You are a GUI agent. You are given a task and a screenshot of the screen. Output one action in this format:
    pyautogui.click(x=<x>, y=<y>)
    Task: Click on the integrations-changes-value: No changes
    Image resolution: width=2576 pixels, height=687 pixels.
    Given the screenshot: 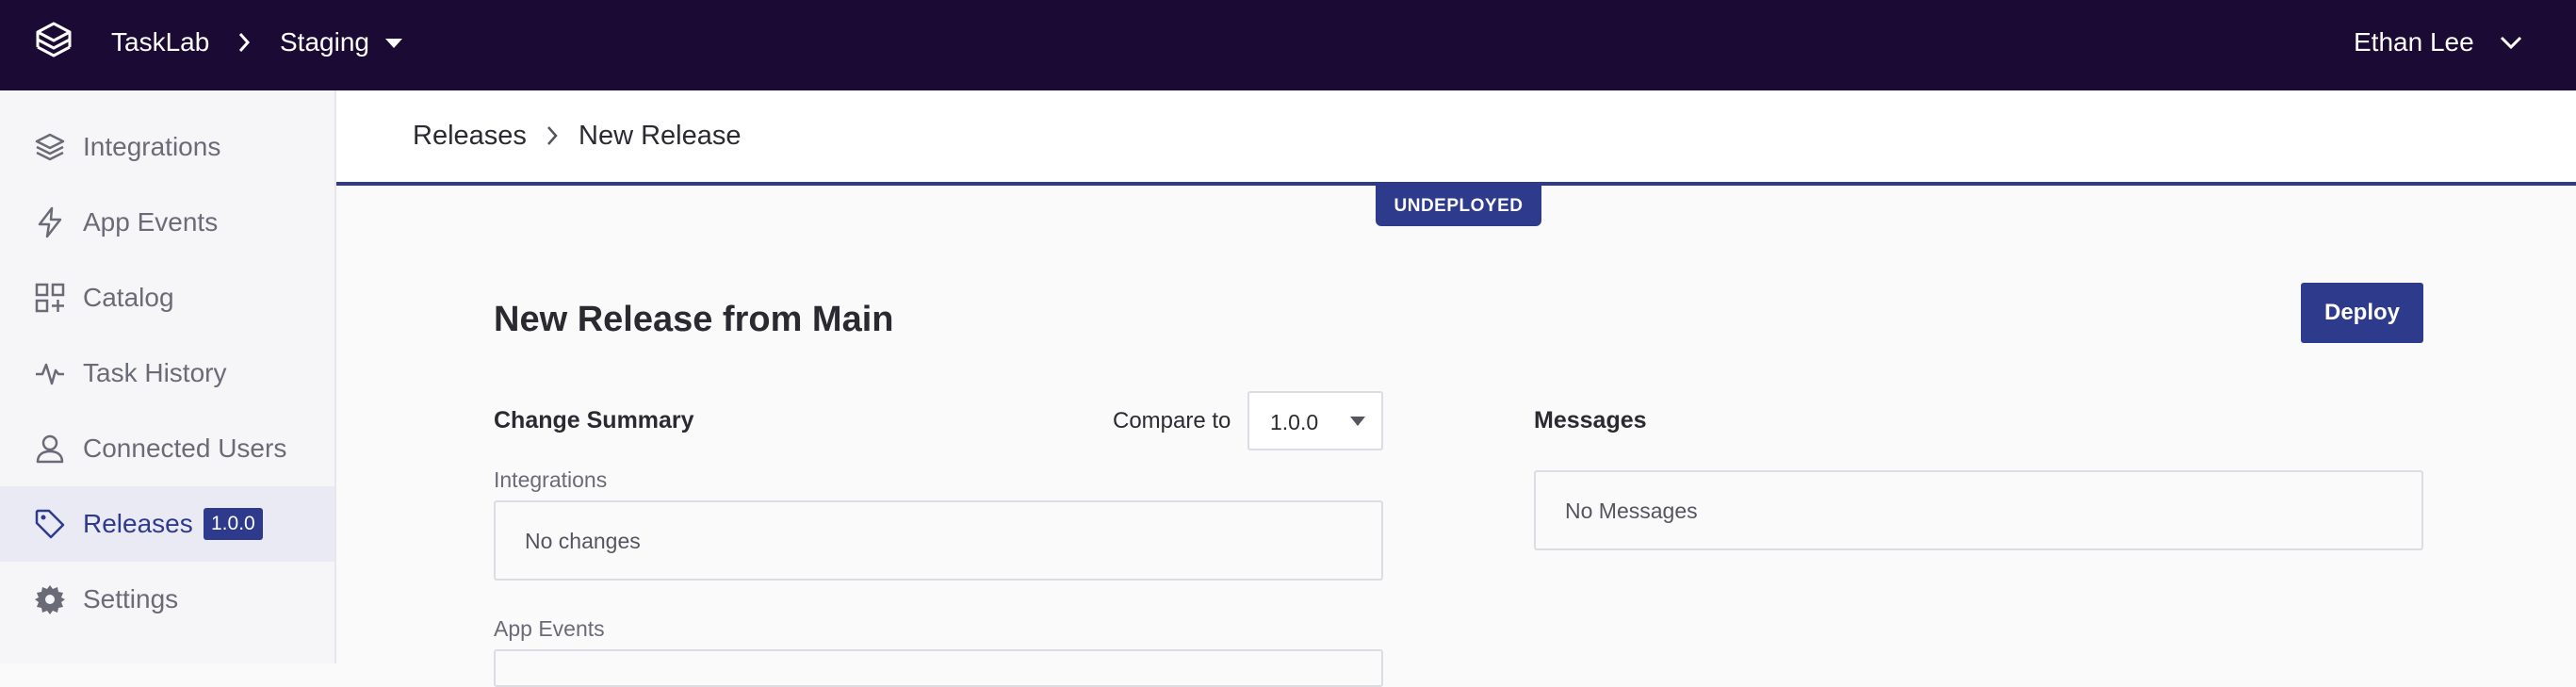 What is the action you would take?
    pyautogui.click(x=583, y=541)
    